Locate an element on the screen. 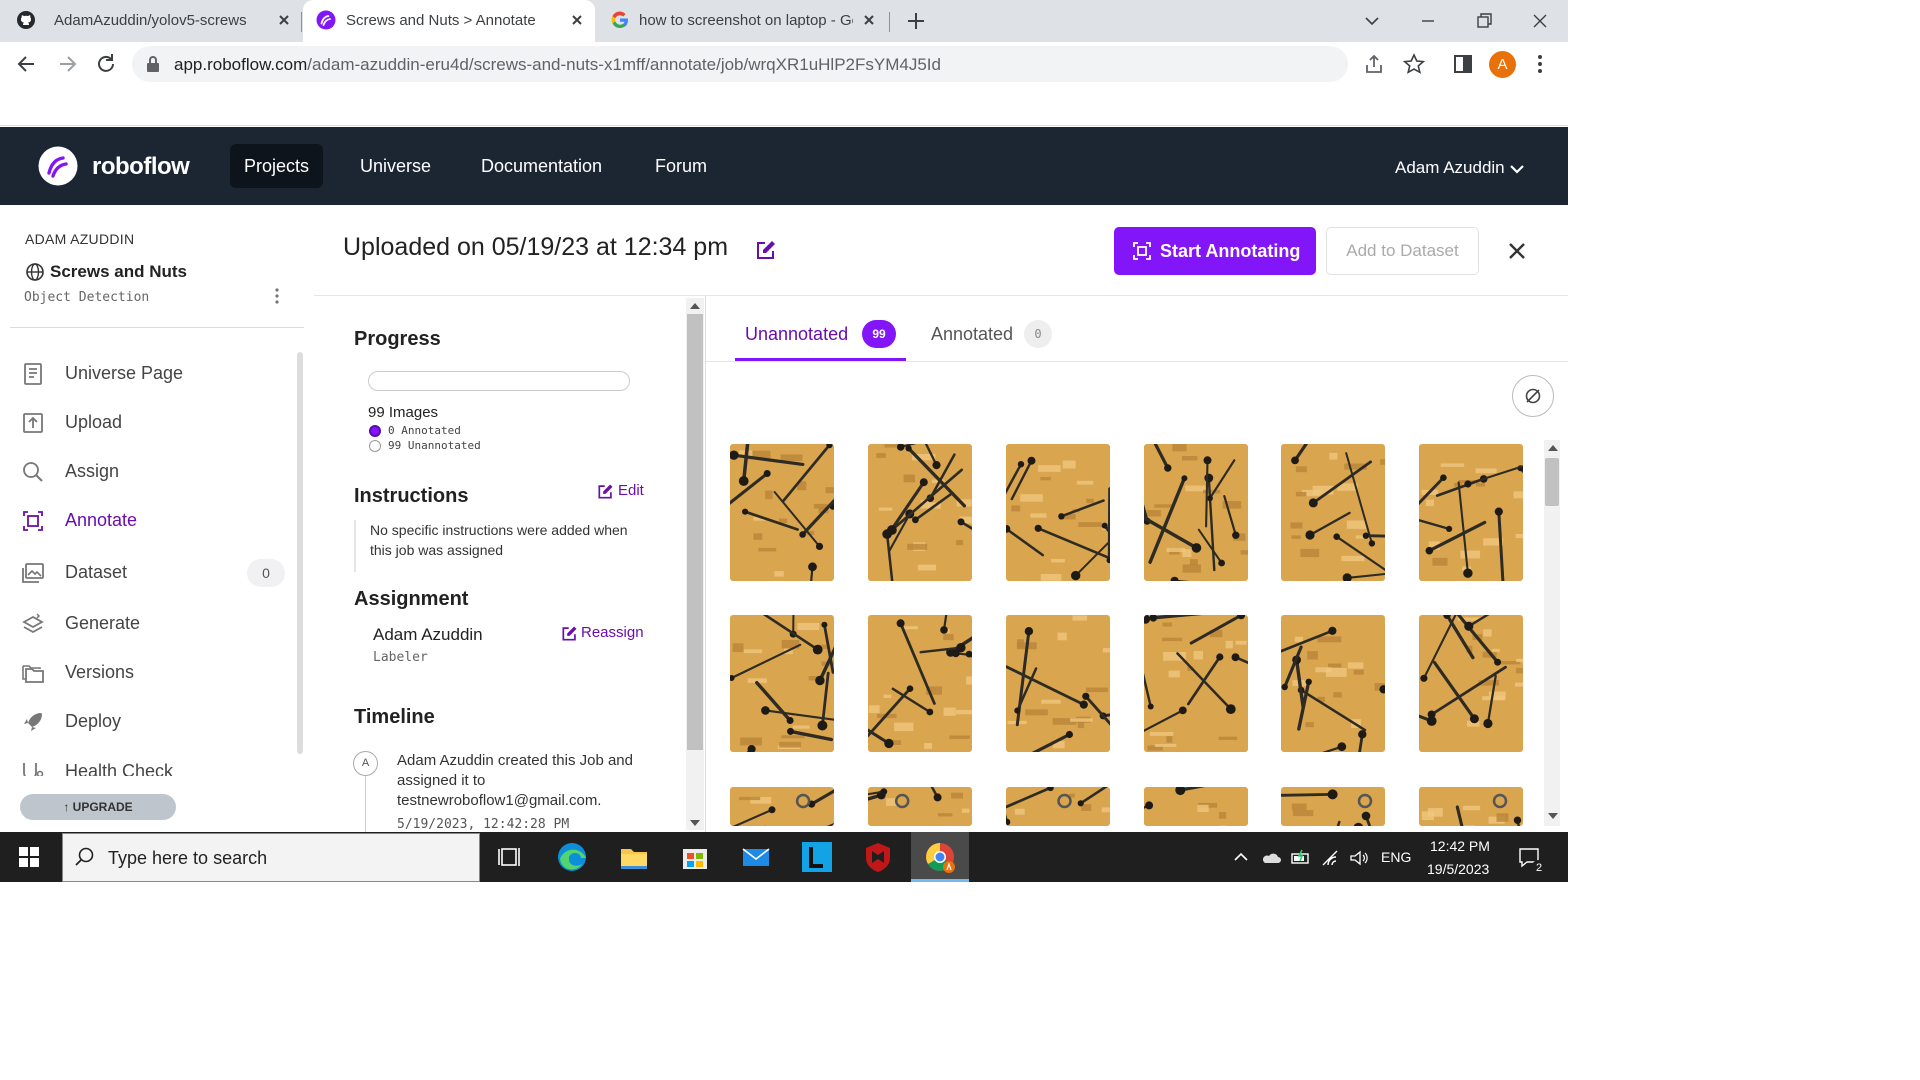  unannotated-dot is located at coordinates (375, 446).